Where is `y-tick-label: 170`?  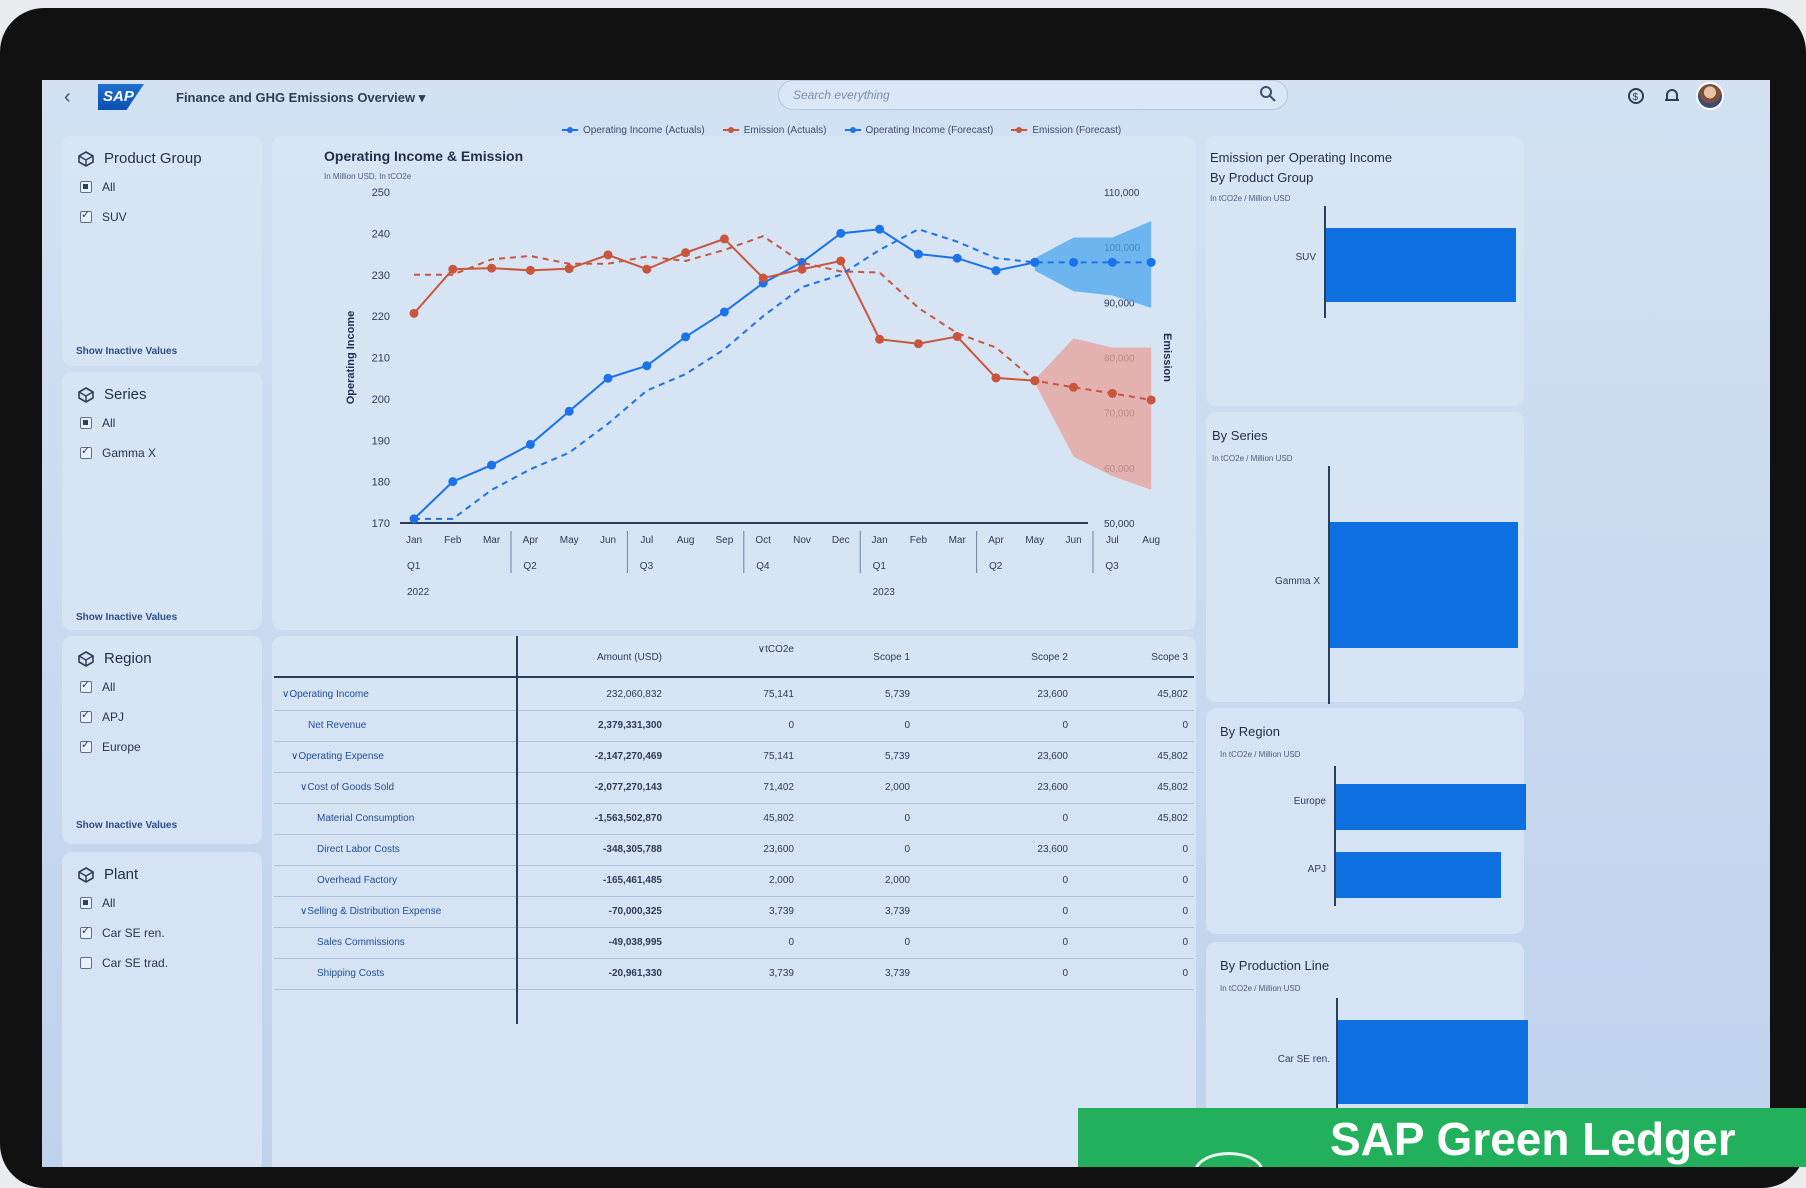
y-tick-label: 170 is located at coordinates (381, 524).